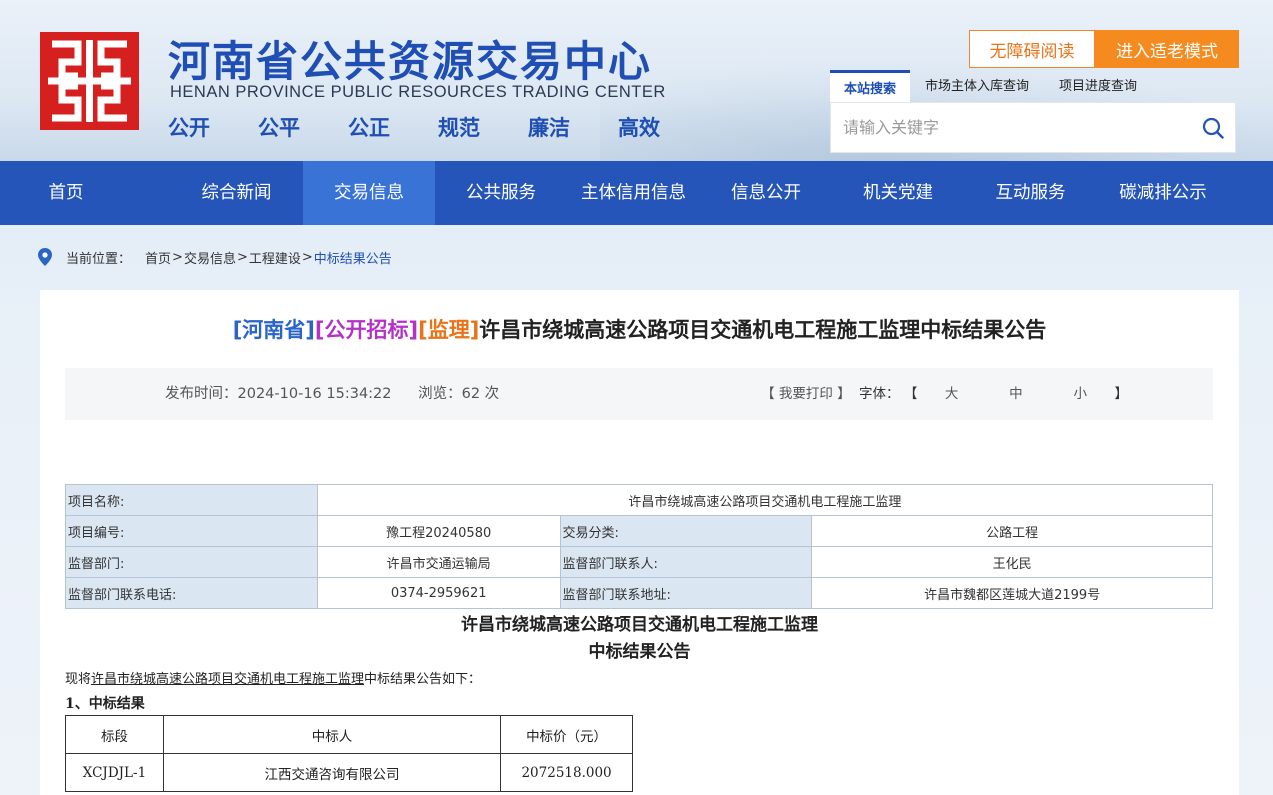 The height and width of the screenshot is (795, 1273). Describe the element at coordinates (438, 562) in the screenshot. I see `supervisor-value: 许昌市交通运输局` at that location.